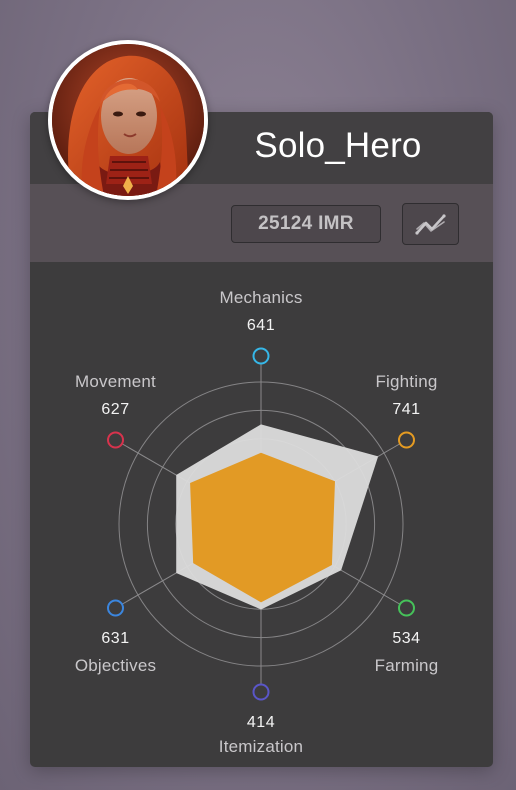  Describe the element at coordinates (261, 692) in the screenshot. I see `axis-marker-itemization` at that location.